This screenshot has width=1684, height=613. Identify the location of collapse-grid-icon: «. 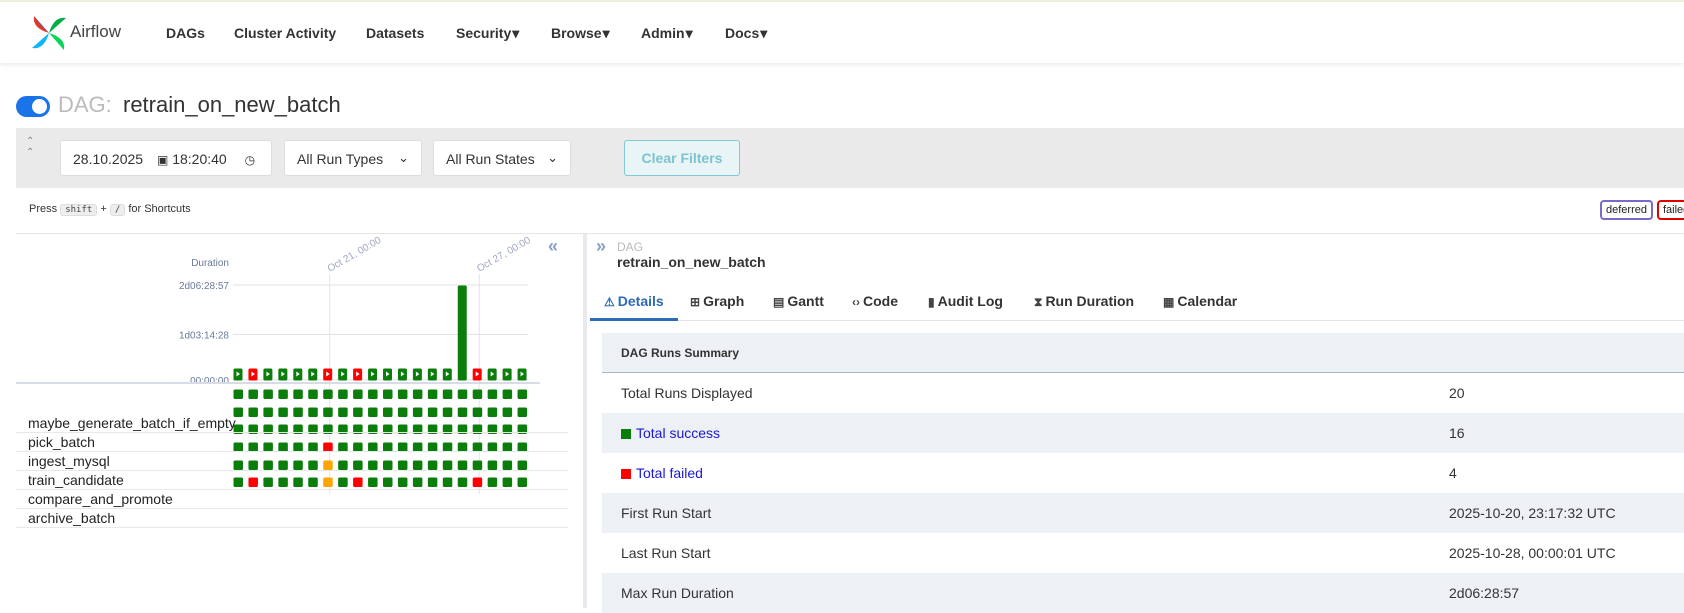
(553, 246).